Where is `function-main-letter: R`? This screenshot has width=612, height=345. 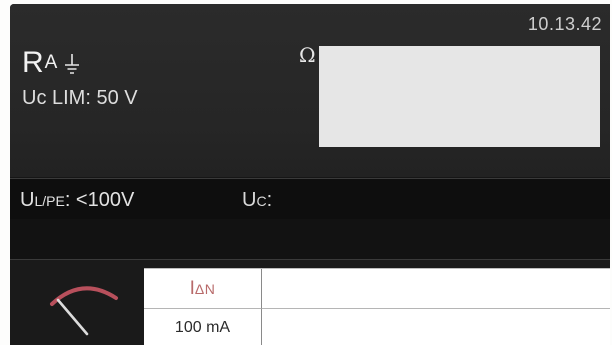
function-main-letter: R is located at coordinates (33, 62).